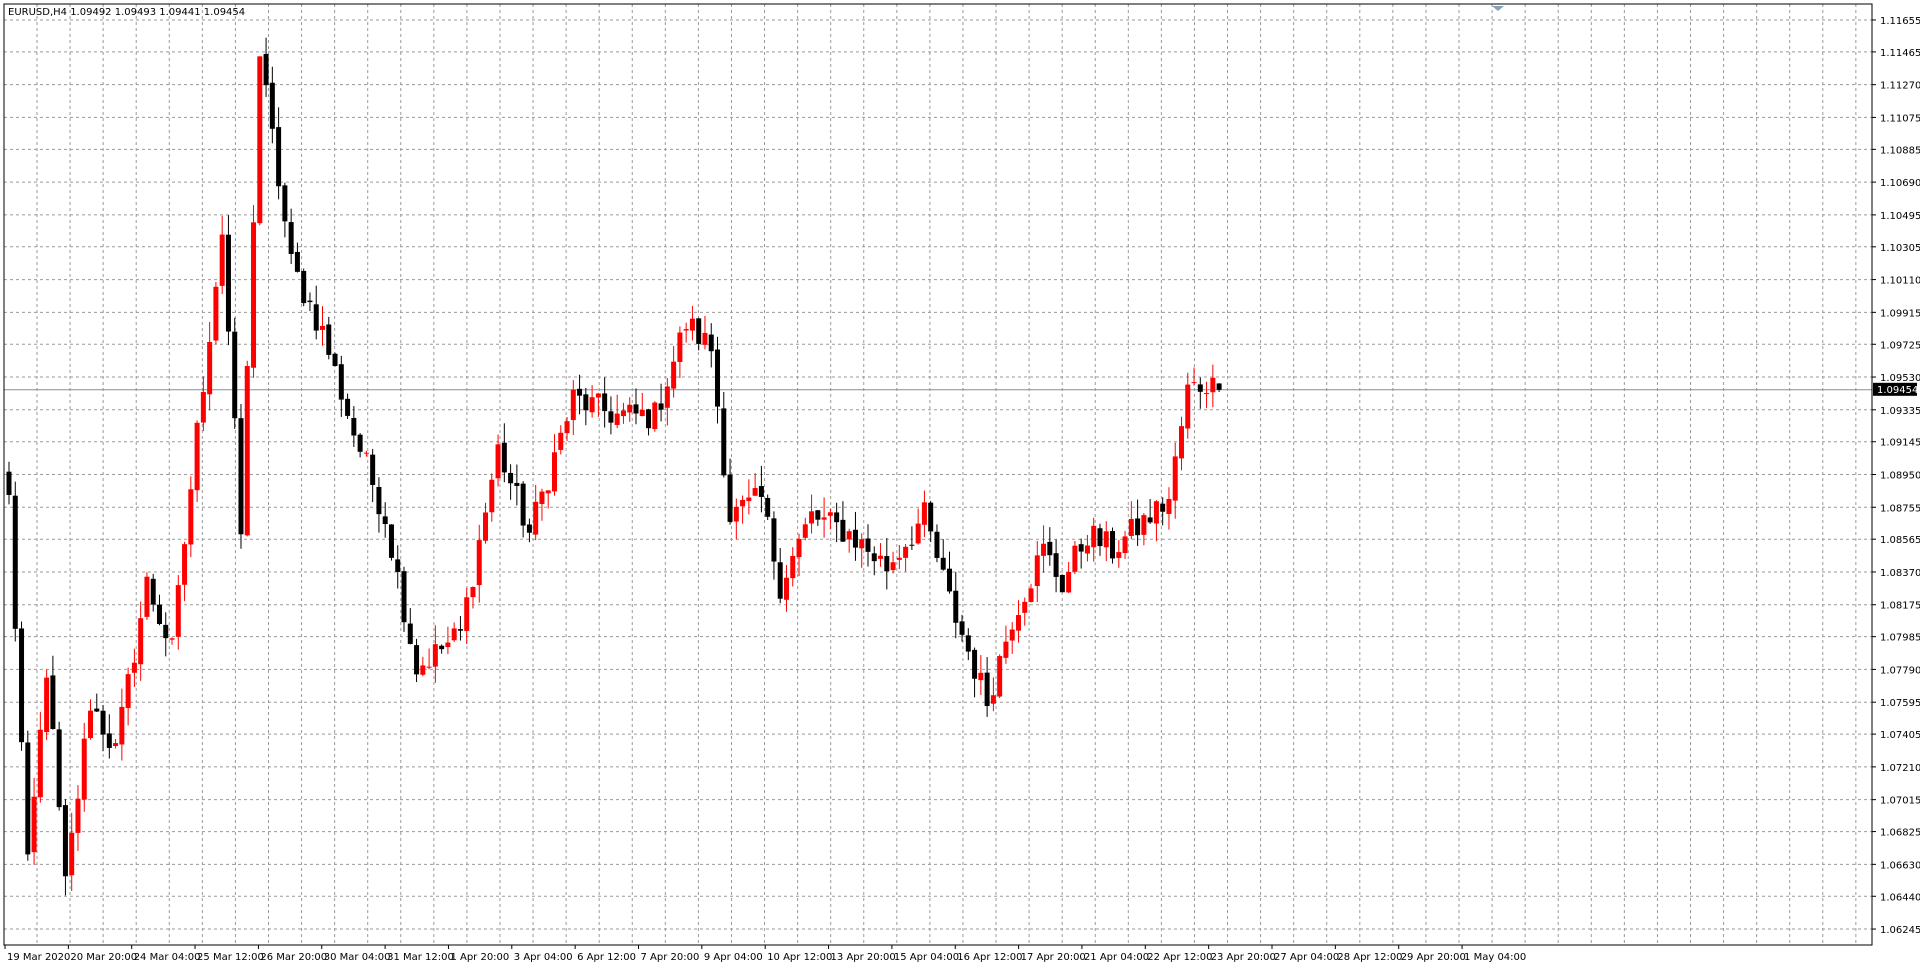  What do you see at coordinates (1900, 606) in the screenshot?
I see `price-tick-label: 1.08175` at bounding box center [1900, 606].